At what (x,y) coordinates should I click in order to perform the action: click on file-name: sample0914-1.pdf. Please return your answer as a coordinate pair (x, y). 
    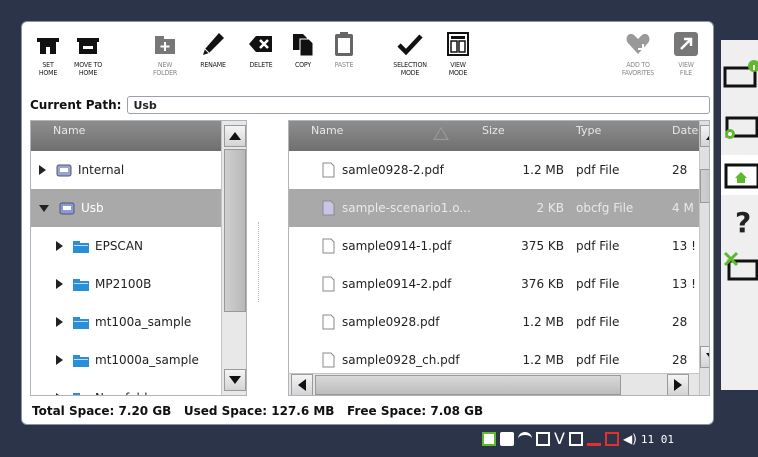
    Looking at the image, I should click on (397, 246).